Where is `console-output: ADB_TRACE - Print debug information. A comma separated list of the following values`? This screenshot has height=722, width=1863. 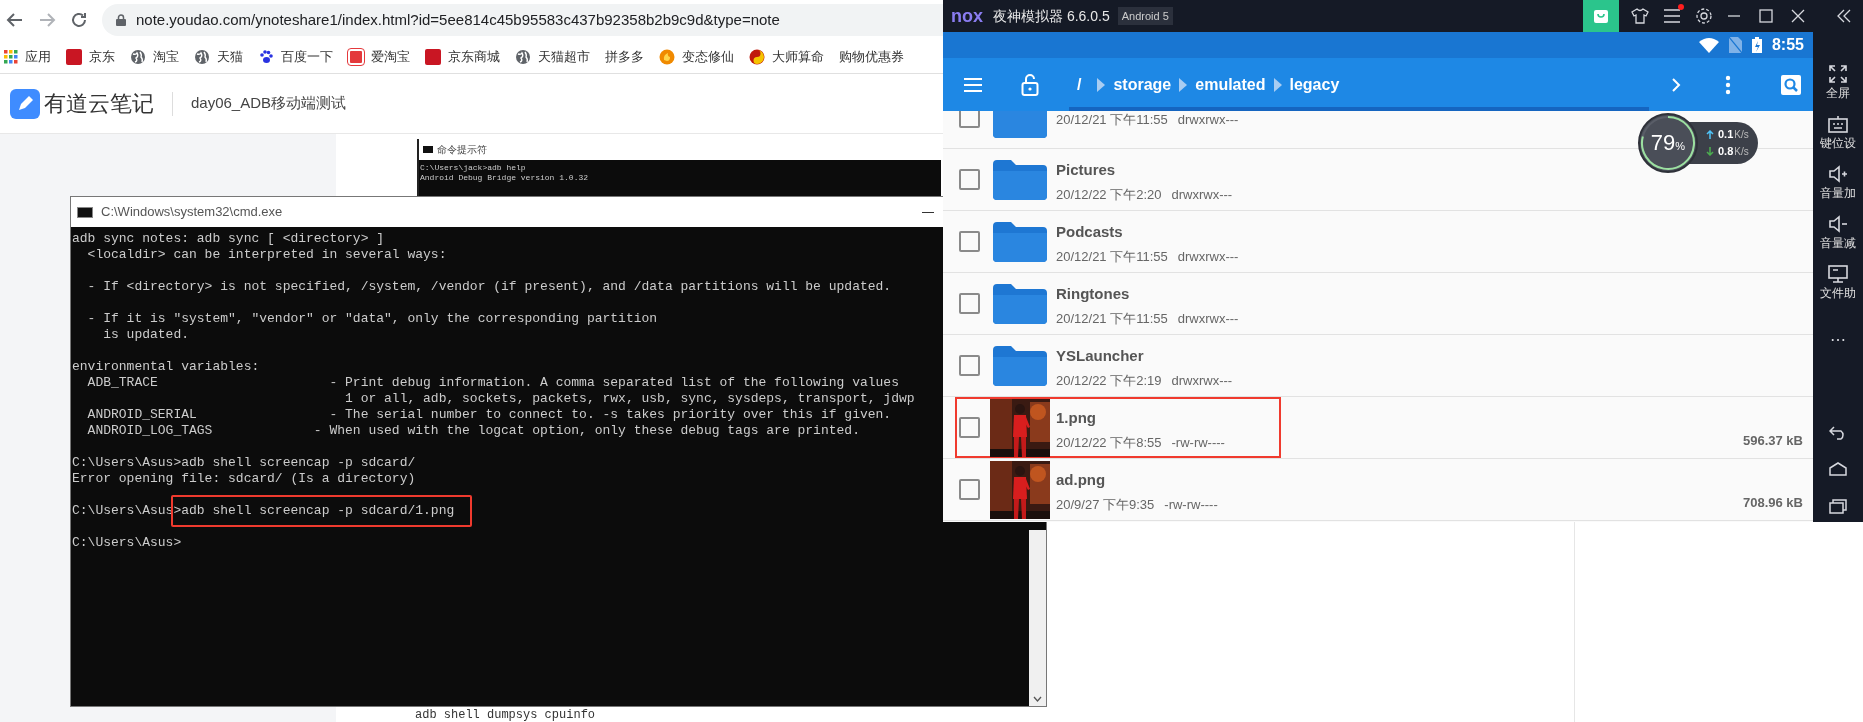
console-output: ADB_TRACE - Print debug information. A comma separated list of the following values is located at coordinates (492, 383).